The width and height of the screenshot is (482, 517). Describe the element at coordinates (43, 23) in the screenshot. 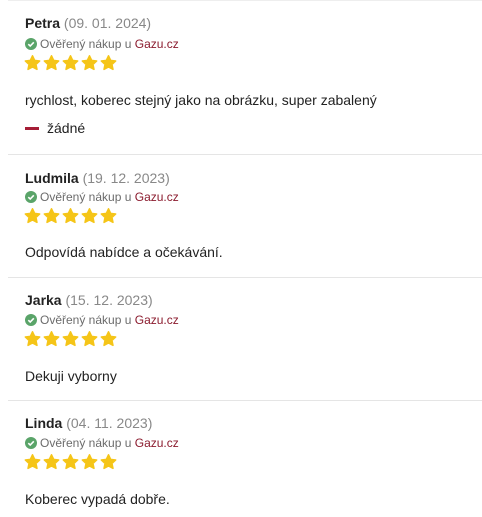

I see `reviewer-name: Petra` at that location.